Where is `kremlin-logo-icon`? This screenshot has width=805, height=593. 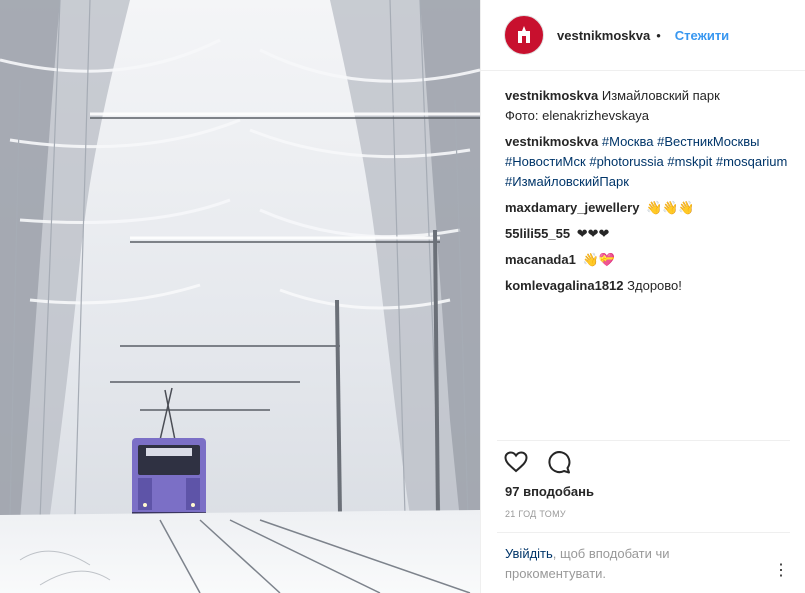
kremlin-logo-icon is located at coordinates (524, 34).